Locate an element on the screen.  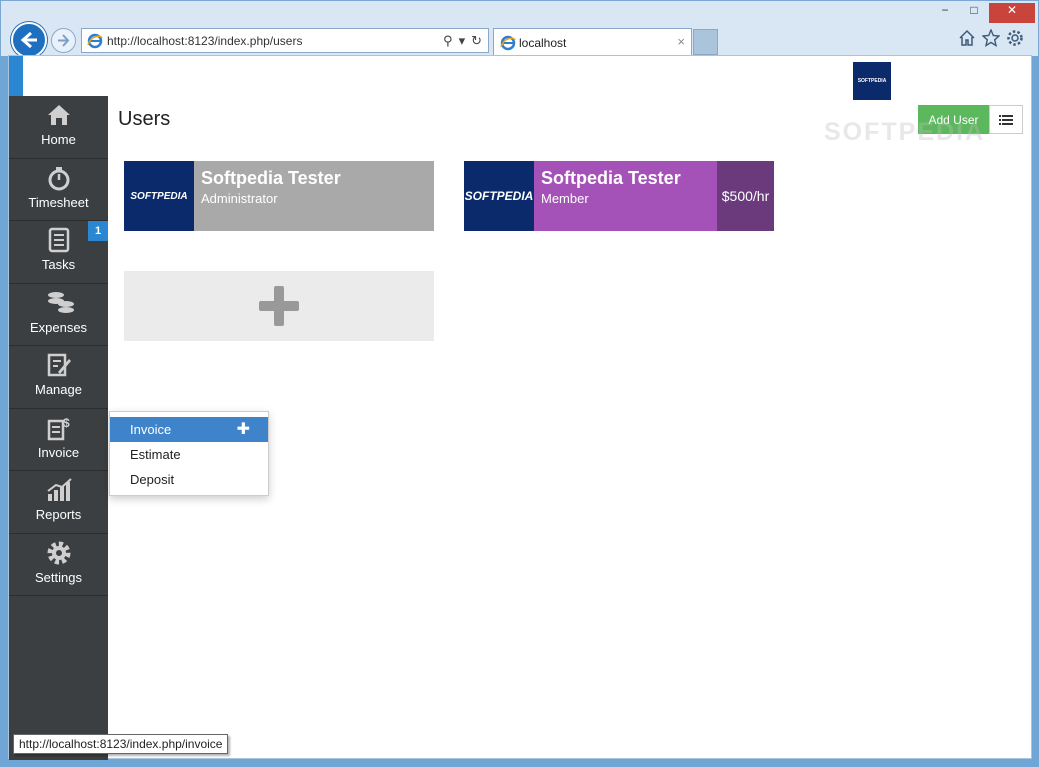
top-accent-bar is located at coordinates (16, 76).